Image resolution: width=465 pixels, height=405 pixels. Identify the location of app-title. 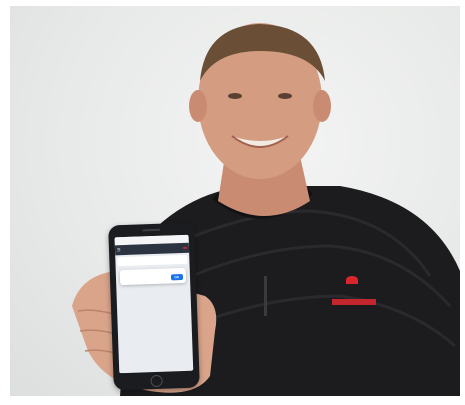
(152, 249).